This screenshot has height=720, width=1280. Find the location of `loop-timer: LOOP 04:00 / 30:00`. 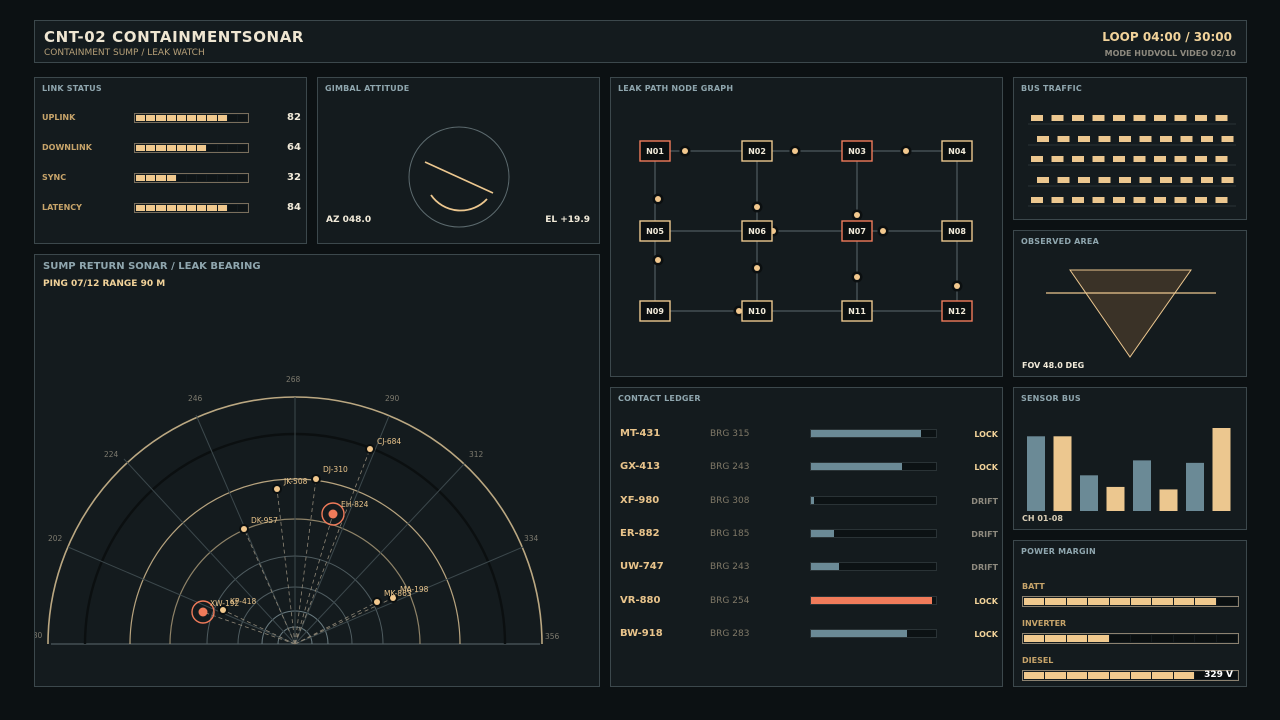

loop-timer: LOOP 04:00 / 30:00 is located at coordinates (1167, 37).